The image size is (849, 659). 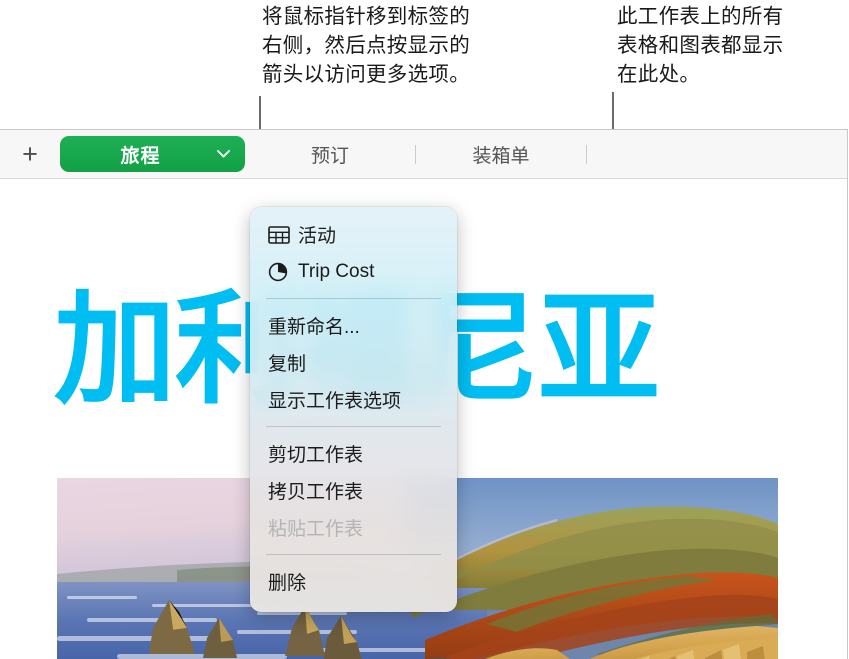 I want to click on menu-item-duplicate: 复制, so click(x=353, y=362).